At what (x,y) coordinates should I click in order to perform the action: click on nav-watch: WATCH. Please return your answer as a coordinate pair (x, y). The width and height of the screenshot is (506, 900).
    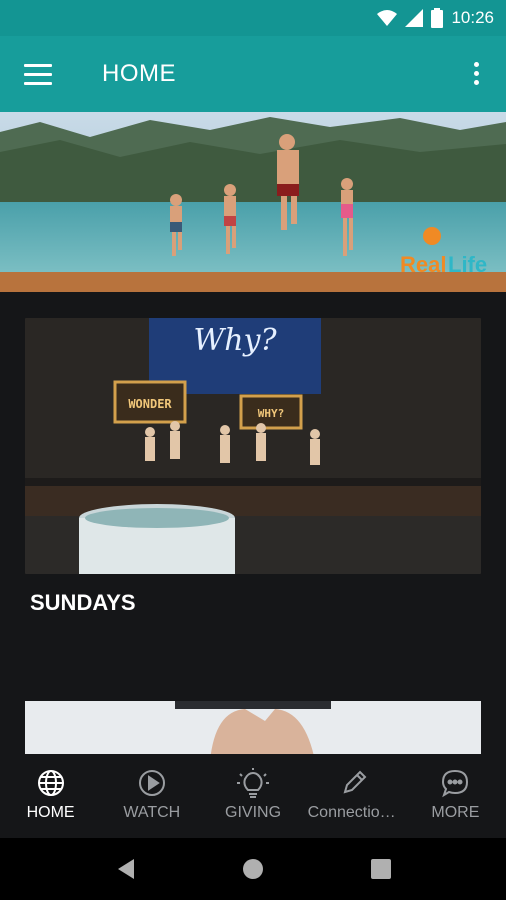
    Looking at the image, I should click on (151, 796).